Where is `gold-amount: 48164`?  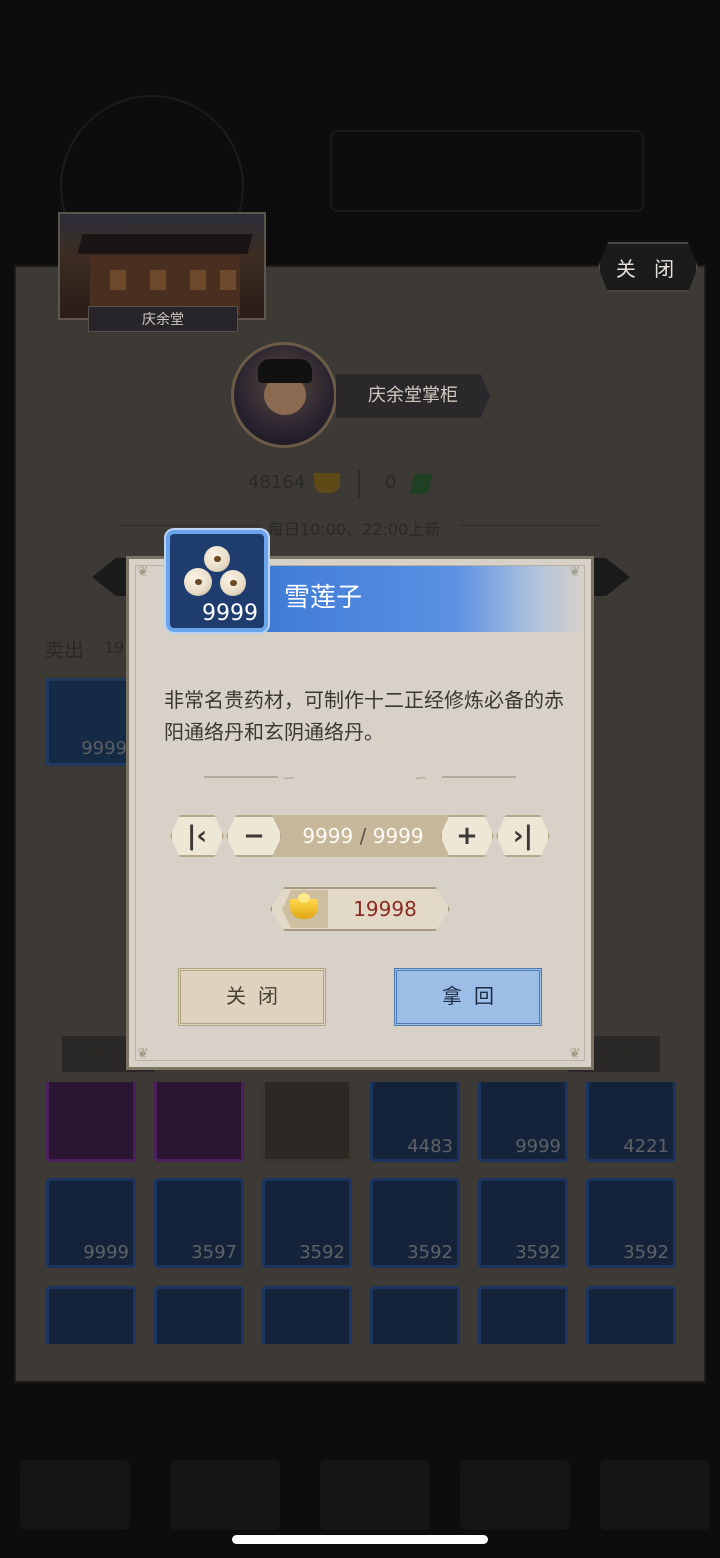 gold-amount: 48164 is located at coordinates (277, 482).